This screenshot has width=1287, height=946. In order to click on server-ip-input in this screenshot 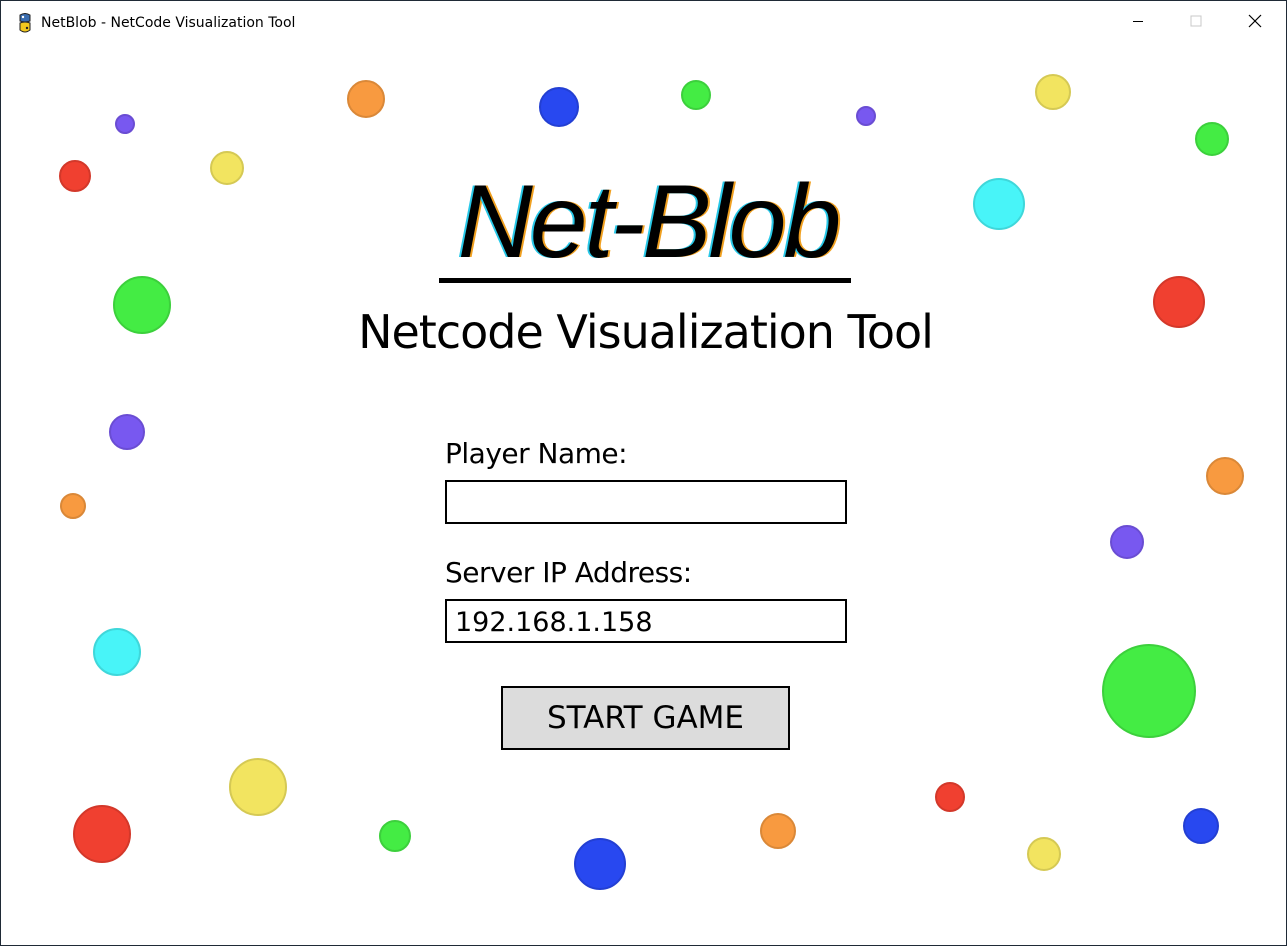, I will do `click(646, 621)`.